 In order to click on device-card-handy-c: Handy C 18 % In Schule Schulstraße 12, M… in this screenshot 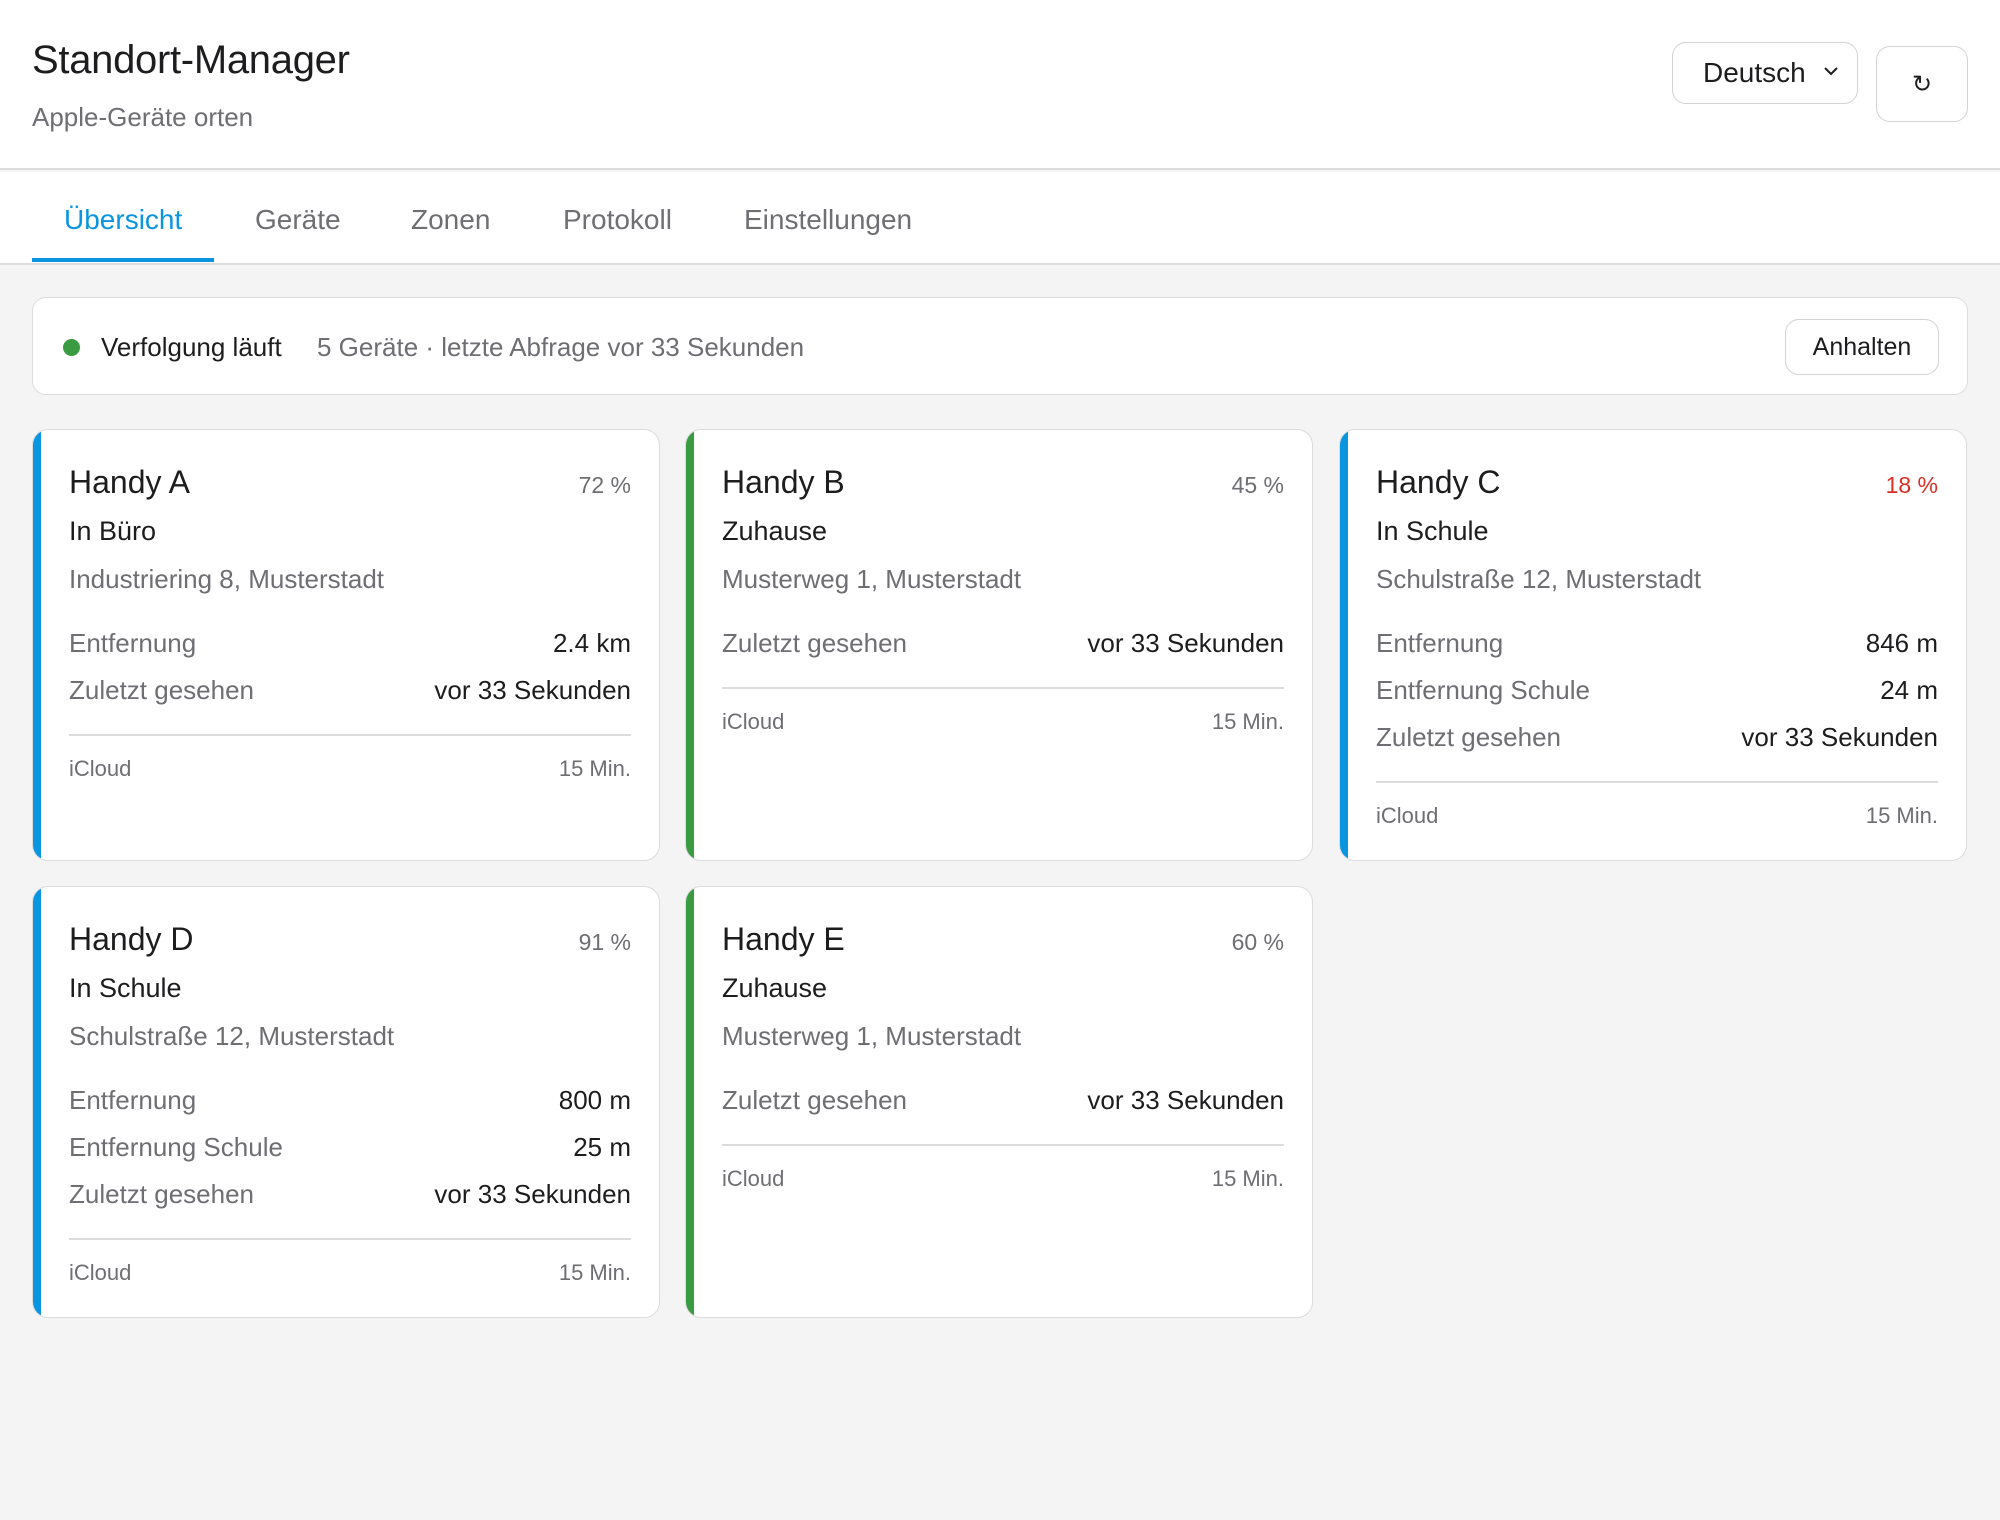, I will do `click(1653, 645)`.